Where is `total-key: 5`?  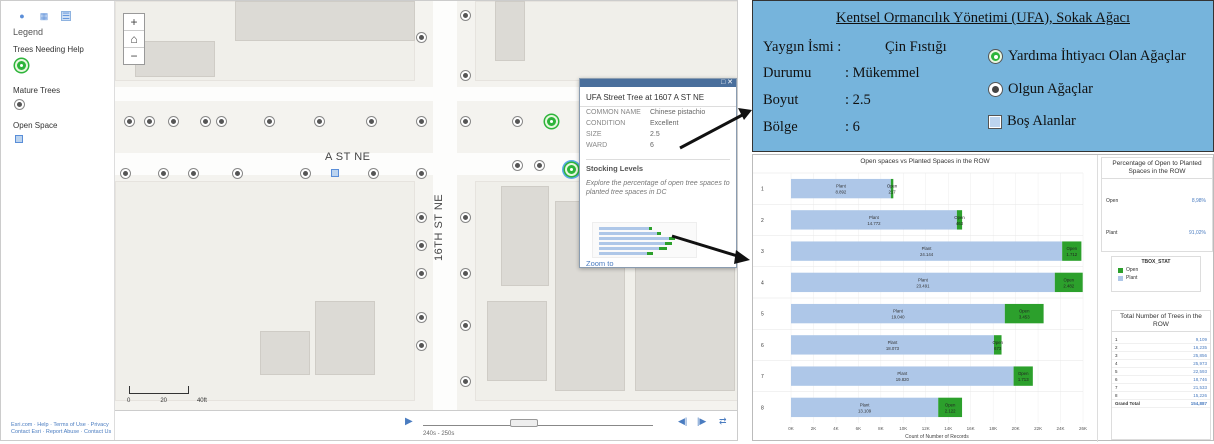
total-key: 5 is located at coordinates (1116, 371).